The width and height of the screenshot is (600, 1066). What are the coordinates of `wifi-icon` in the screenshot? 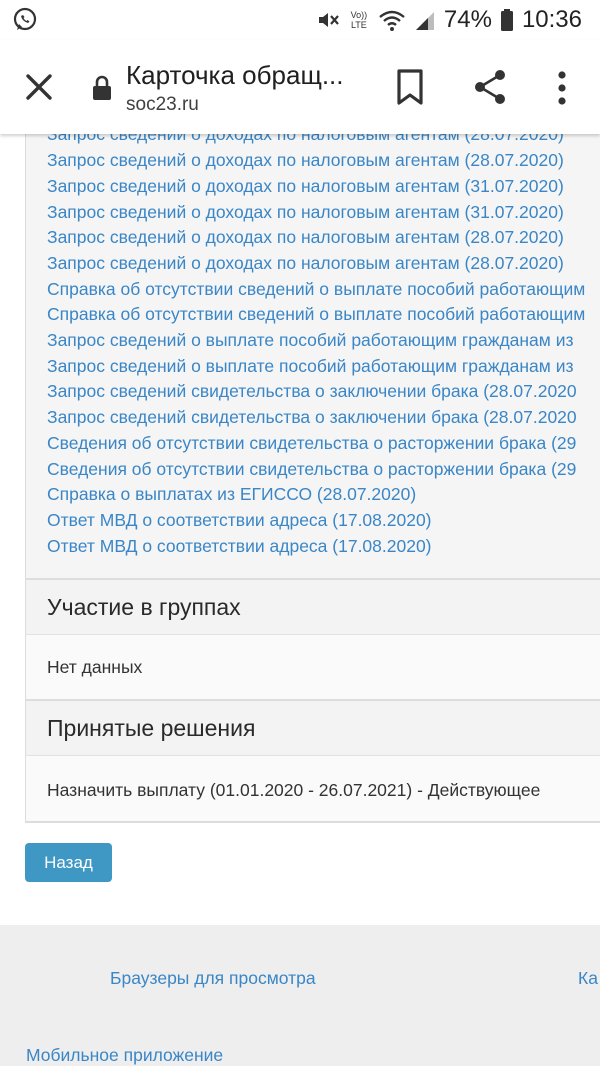 It's located at (392, 20).